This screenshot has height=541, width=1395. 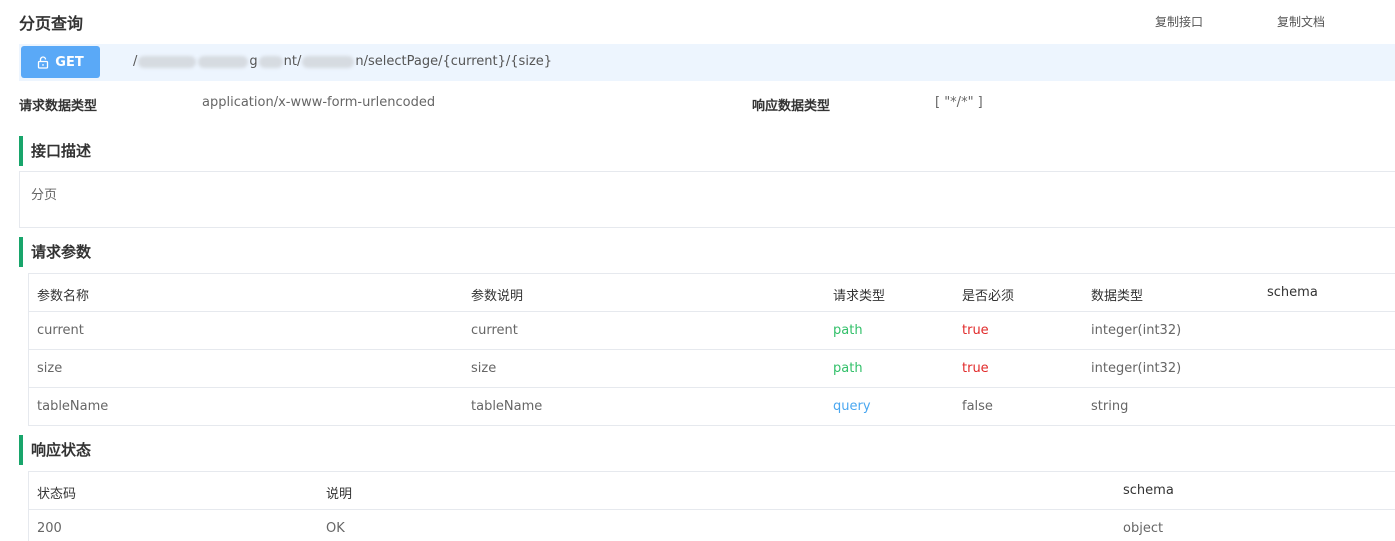 What do you see at coordinates (1179, 21) in the screenshot?
I see `copy-api-button: 复制接口` at bounding box center [1179, 21].